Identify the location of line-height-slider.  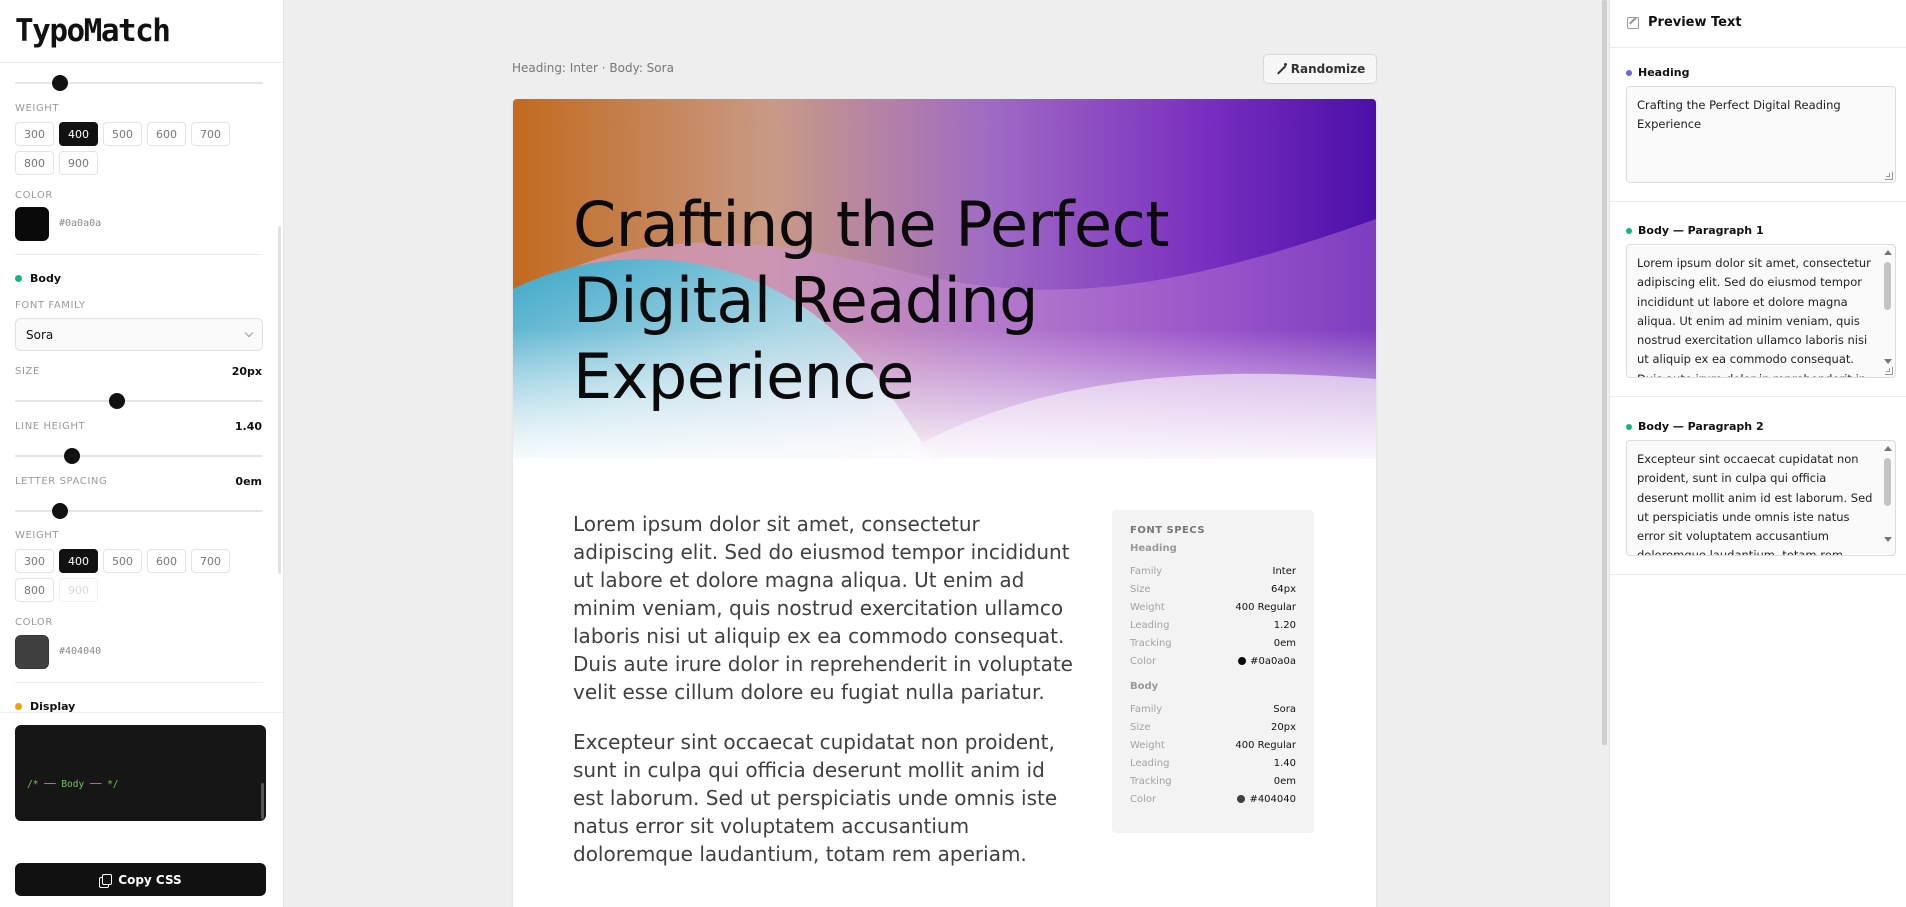
(139, 456).